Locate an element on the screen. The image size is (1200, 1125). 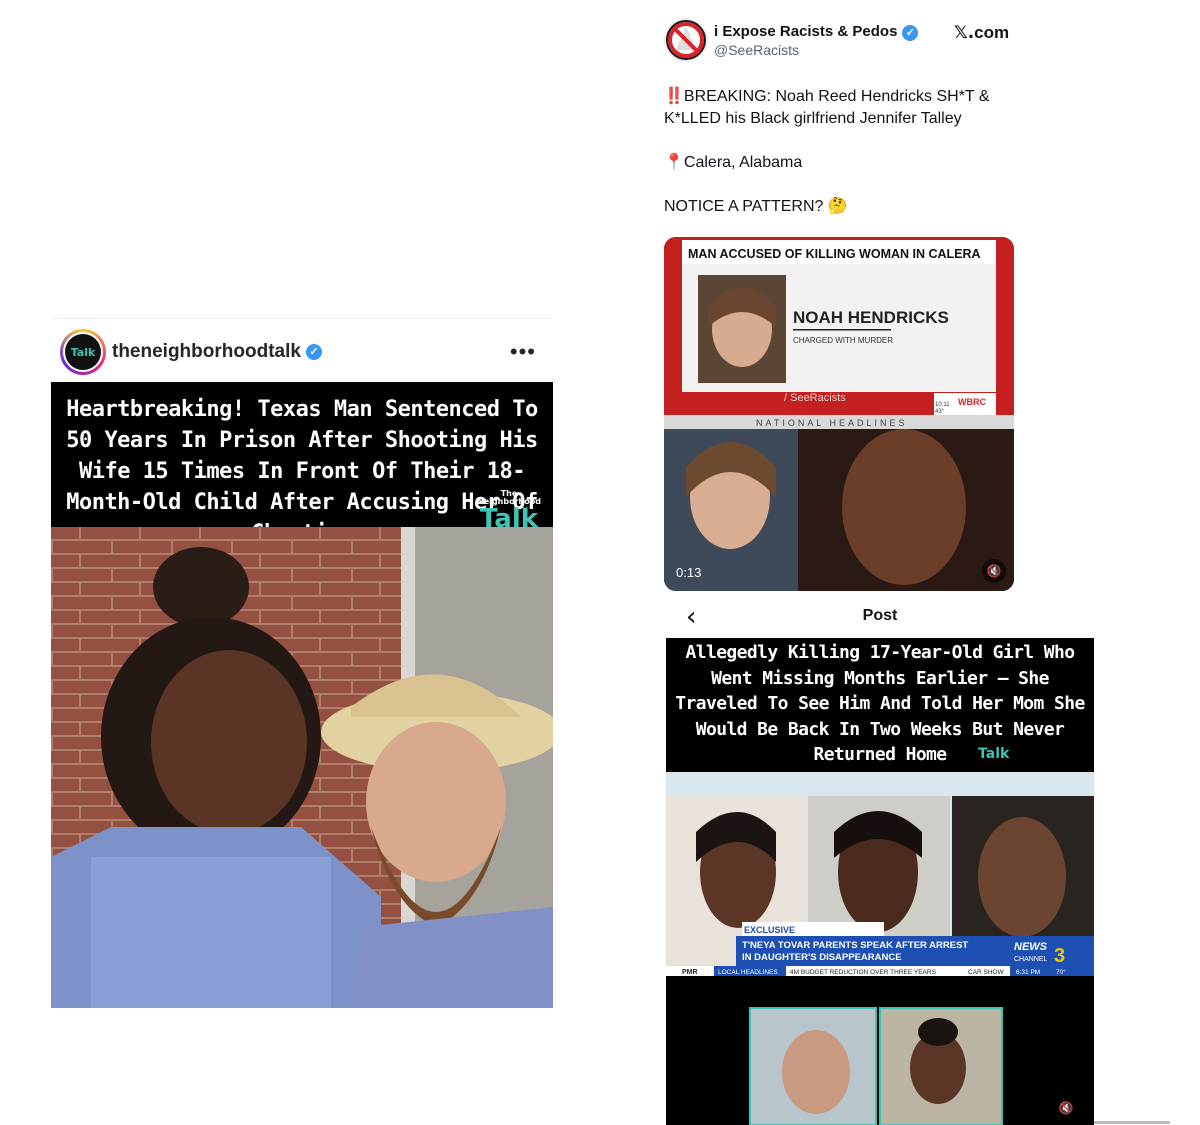
station-logo-text: WBRC is located at coordinates (972, 402).